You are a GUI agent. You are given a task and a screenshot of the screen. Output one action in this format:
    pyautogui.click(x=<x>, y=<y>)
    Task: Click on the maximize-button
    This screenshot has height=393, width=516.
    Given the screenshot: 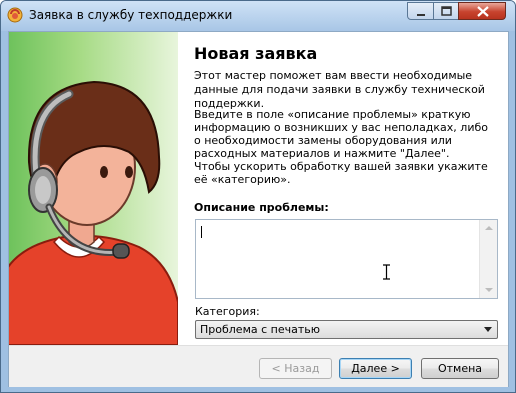 What is the action you would take?
    pyautogui.click(x=446, y=11)
    